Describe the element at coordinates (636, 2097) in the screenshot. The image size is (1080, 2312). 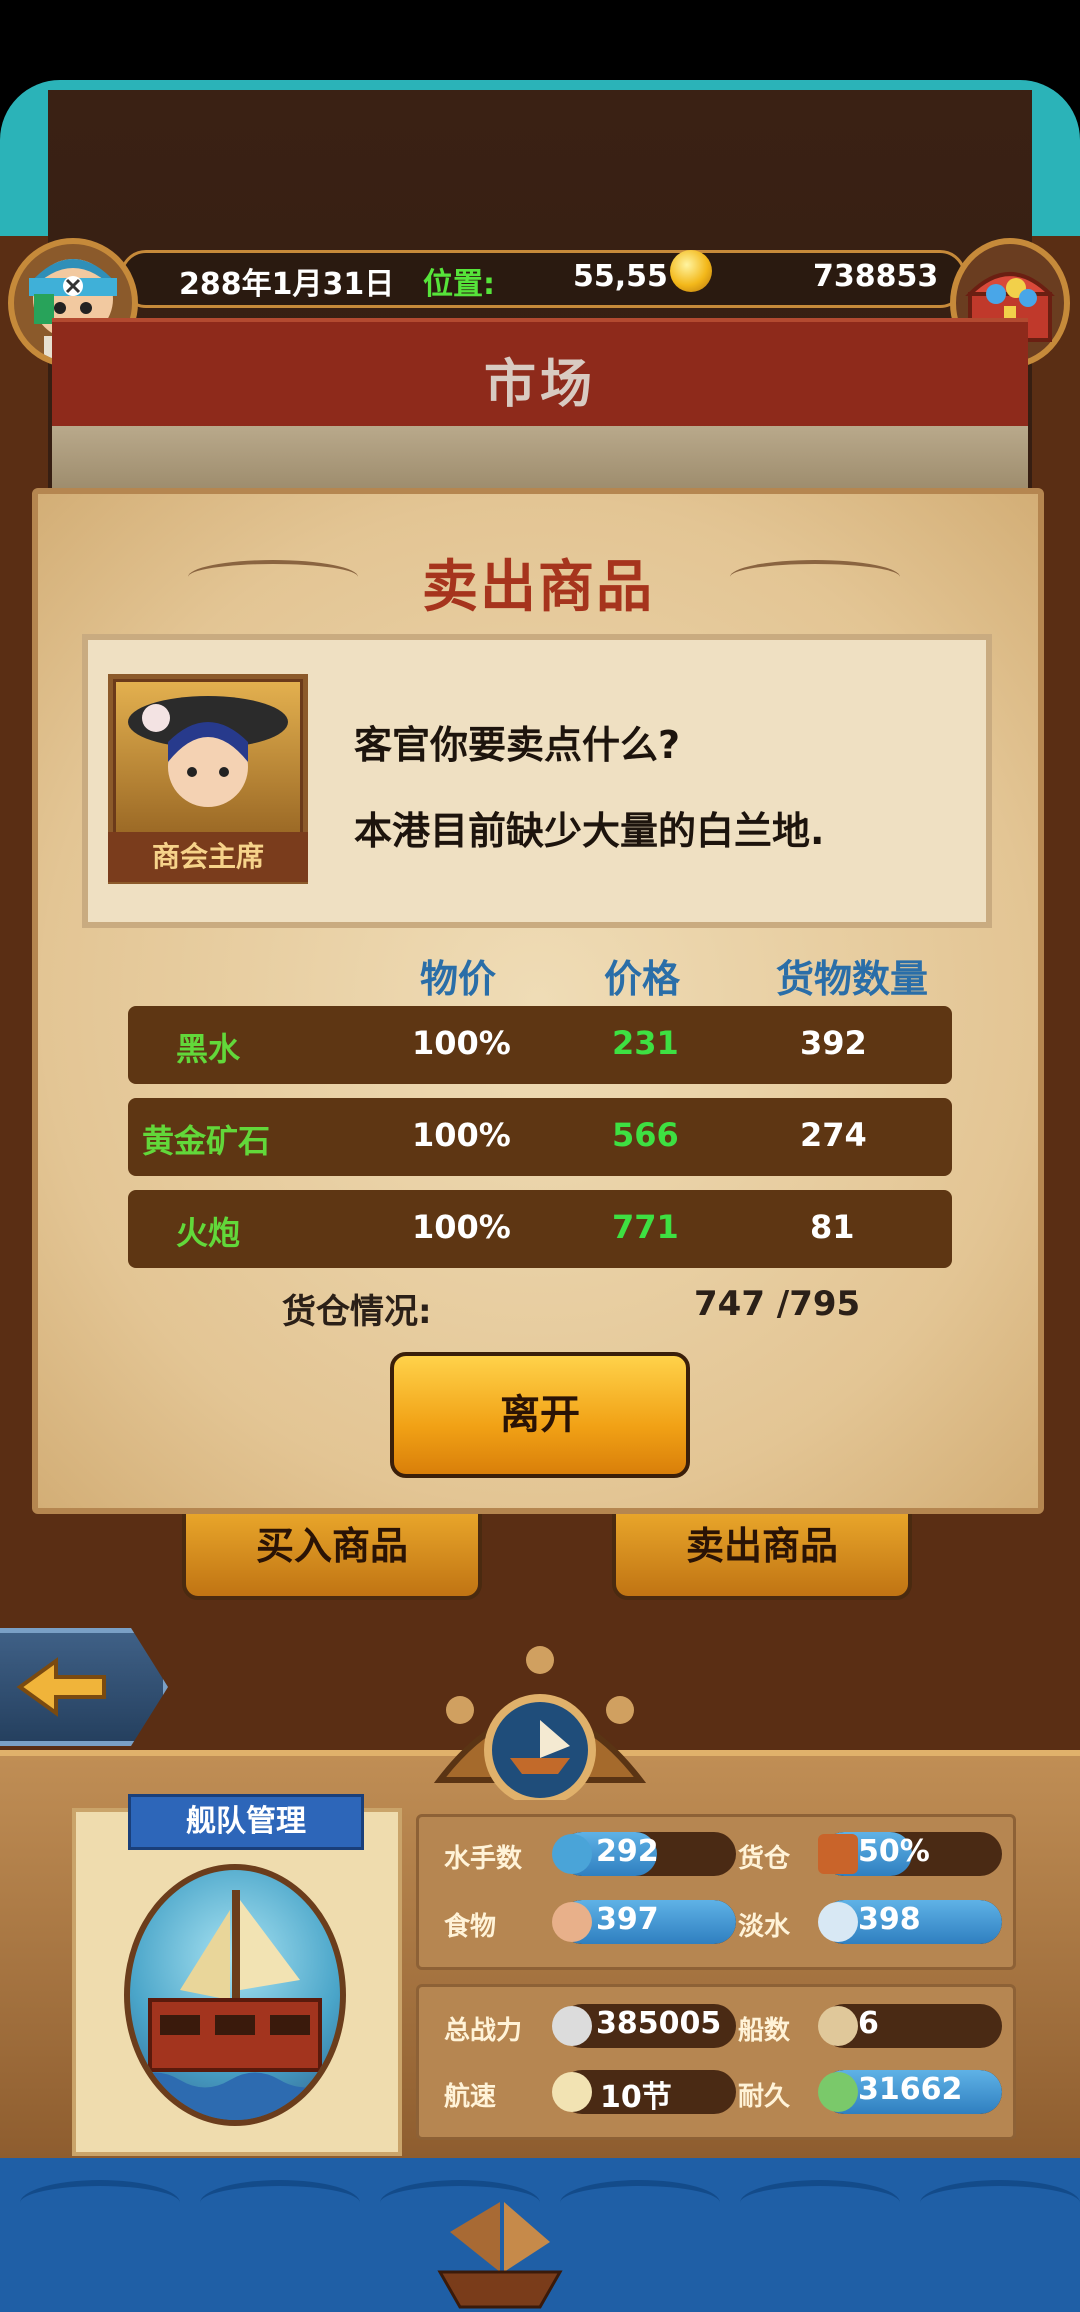
I see `speed-value: 10节` at that location.